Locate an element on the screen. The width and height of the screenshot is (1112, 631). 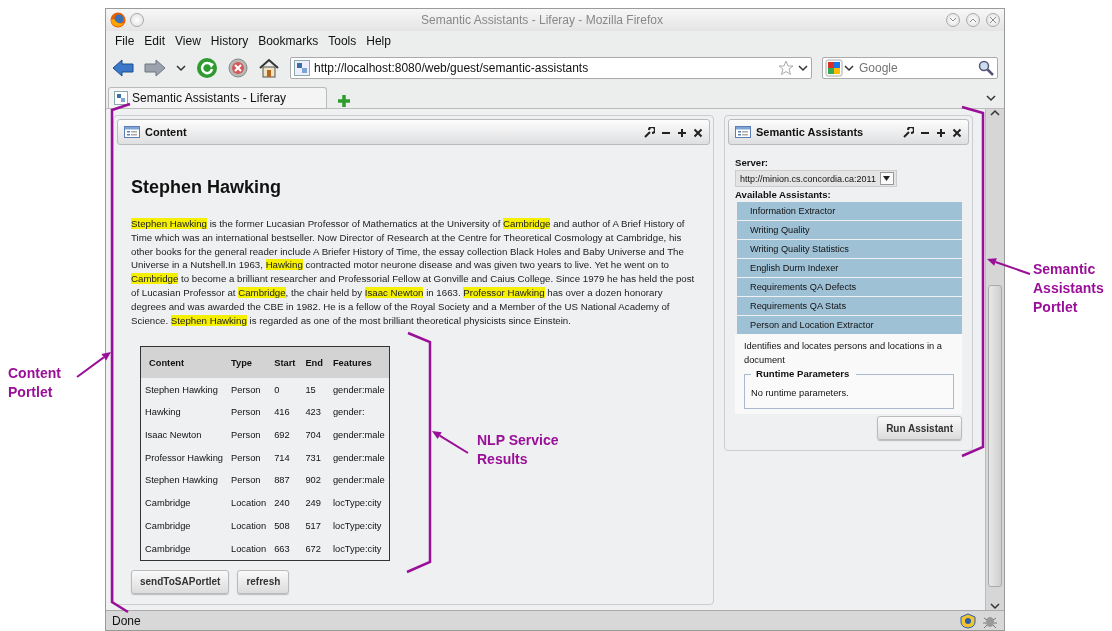
home-icon is located at coordinates (269, 68).